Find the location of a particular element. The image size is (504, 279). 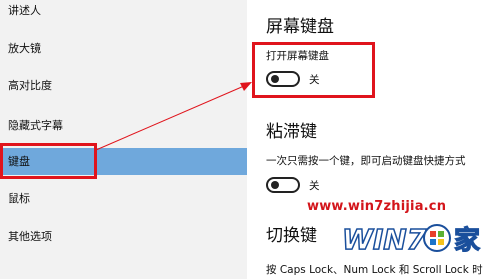

svg-text: 家 is located at coordinates (467, 240).